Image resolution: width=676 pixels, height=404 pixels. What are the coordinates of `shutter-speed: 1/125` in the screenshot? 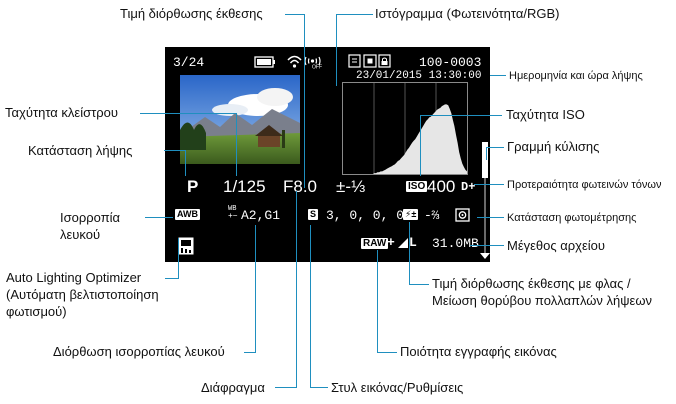 It's located at (244, 186).